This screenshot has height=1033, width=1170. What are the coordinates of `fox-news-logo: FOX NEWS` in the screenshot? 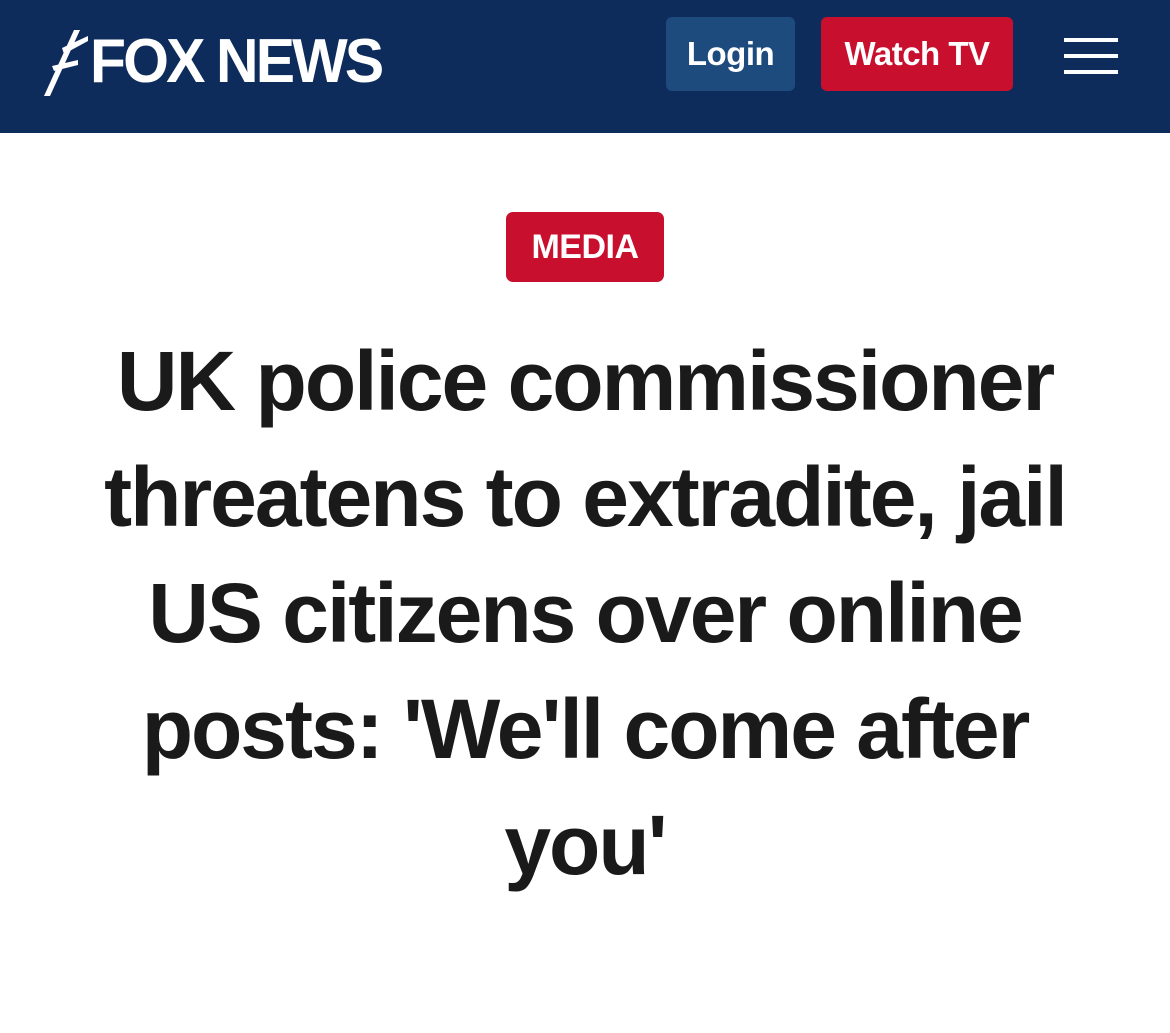 It's located at (217, 62).